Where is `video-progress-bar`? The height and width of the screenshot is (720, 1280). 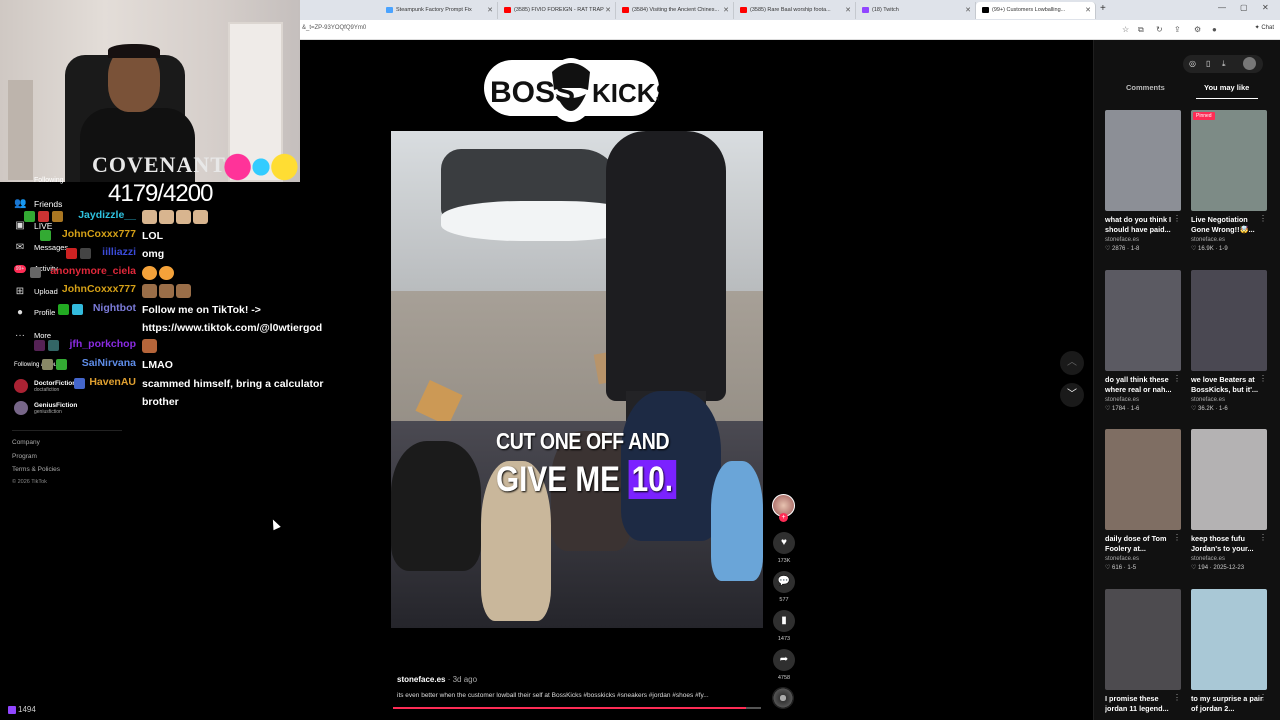
video-progress-bar is located at coordinates (577, 708).